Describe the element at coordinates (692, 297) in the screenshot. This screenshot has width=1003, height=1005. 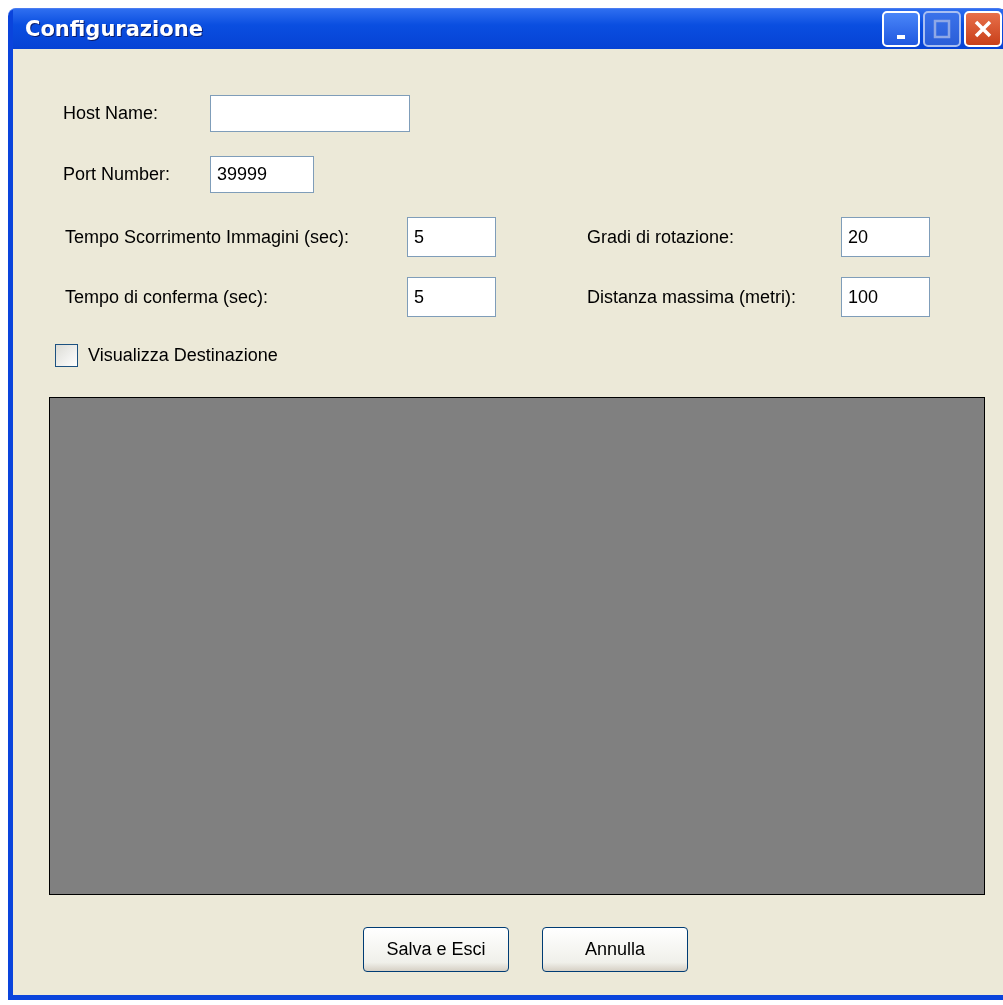
I see `field-label: Distanza massima (metri):` at that location.